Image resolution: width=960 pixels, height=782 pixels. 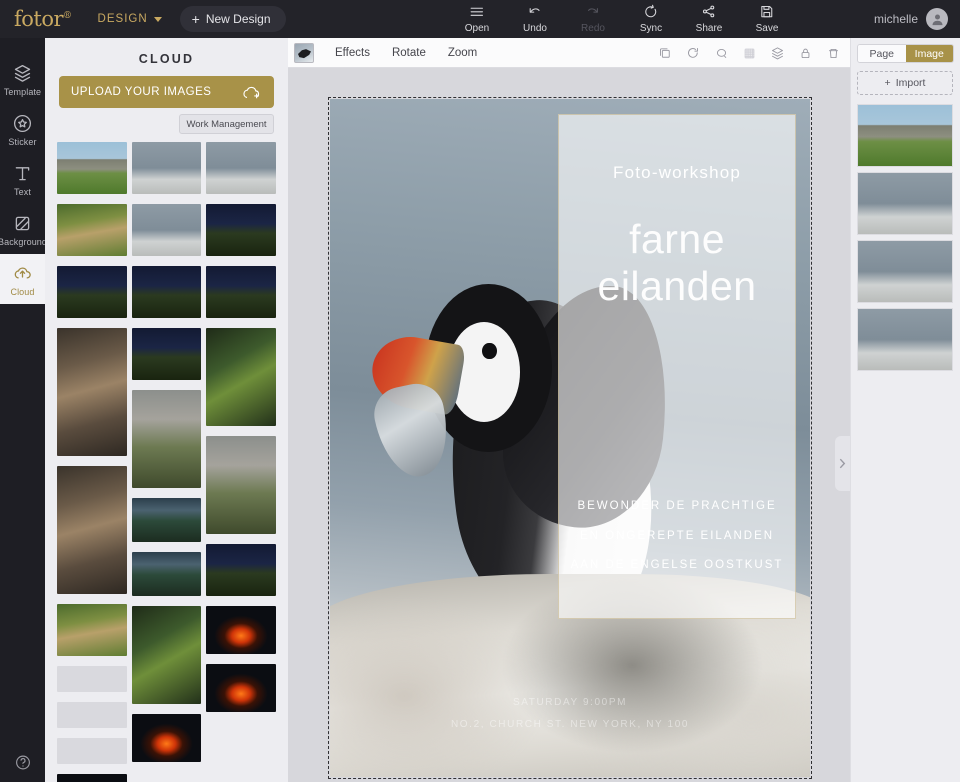 I want to click on chevron-right-icon, so click(x=842, y=463).